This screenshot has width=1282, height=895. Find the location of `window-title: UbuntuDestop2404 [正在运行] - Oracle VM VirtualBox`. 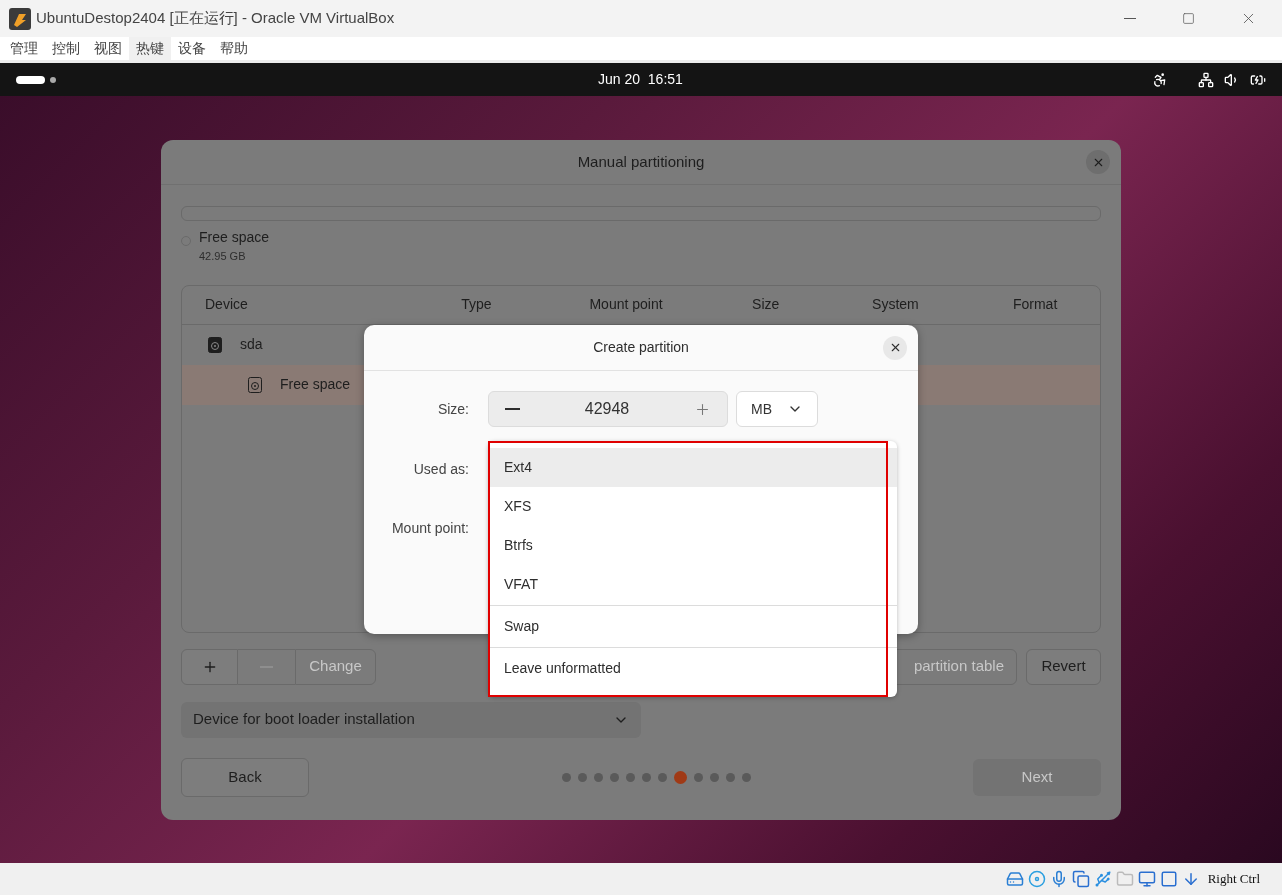

window-title: UbuntuDestop2404 [正在运行] - Oracle VM VirtualBox is located at coordinates (215, 18).